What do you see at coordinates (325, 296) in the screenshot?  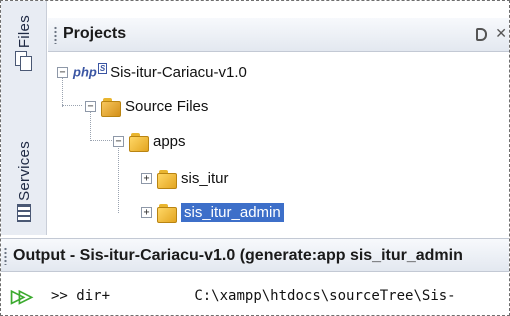 I see `console-path: C:\xampp\htdocs\sourceTree\Sis-` at bounding box center [325, 296].